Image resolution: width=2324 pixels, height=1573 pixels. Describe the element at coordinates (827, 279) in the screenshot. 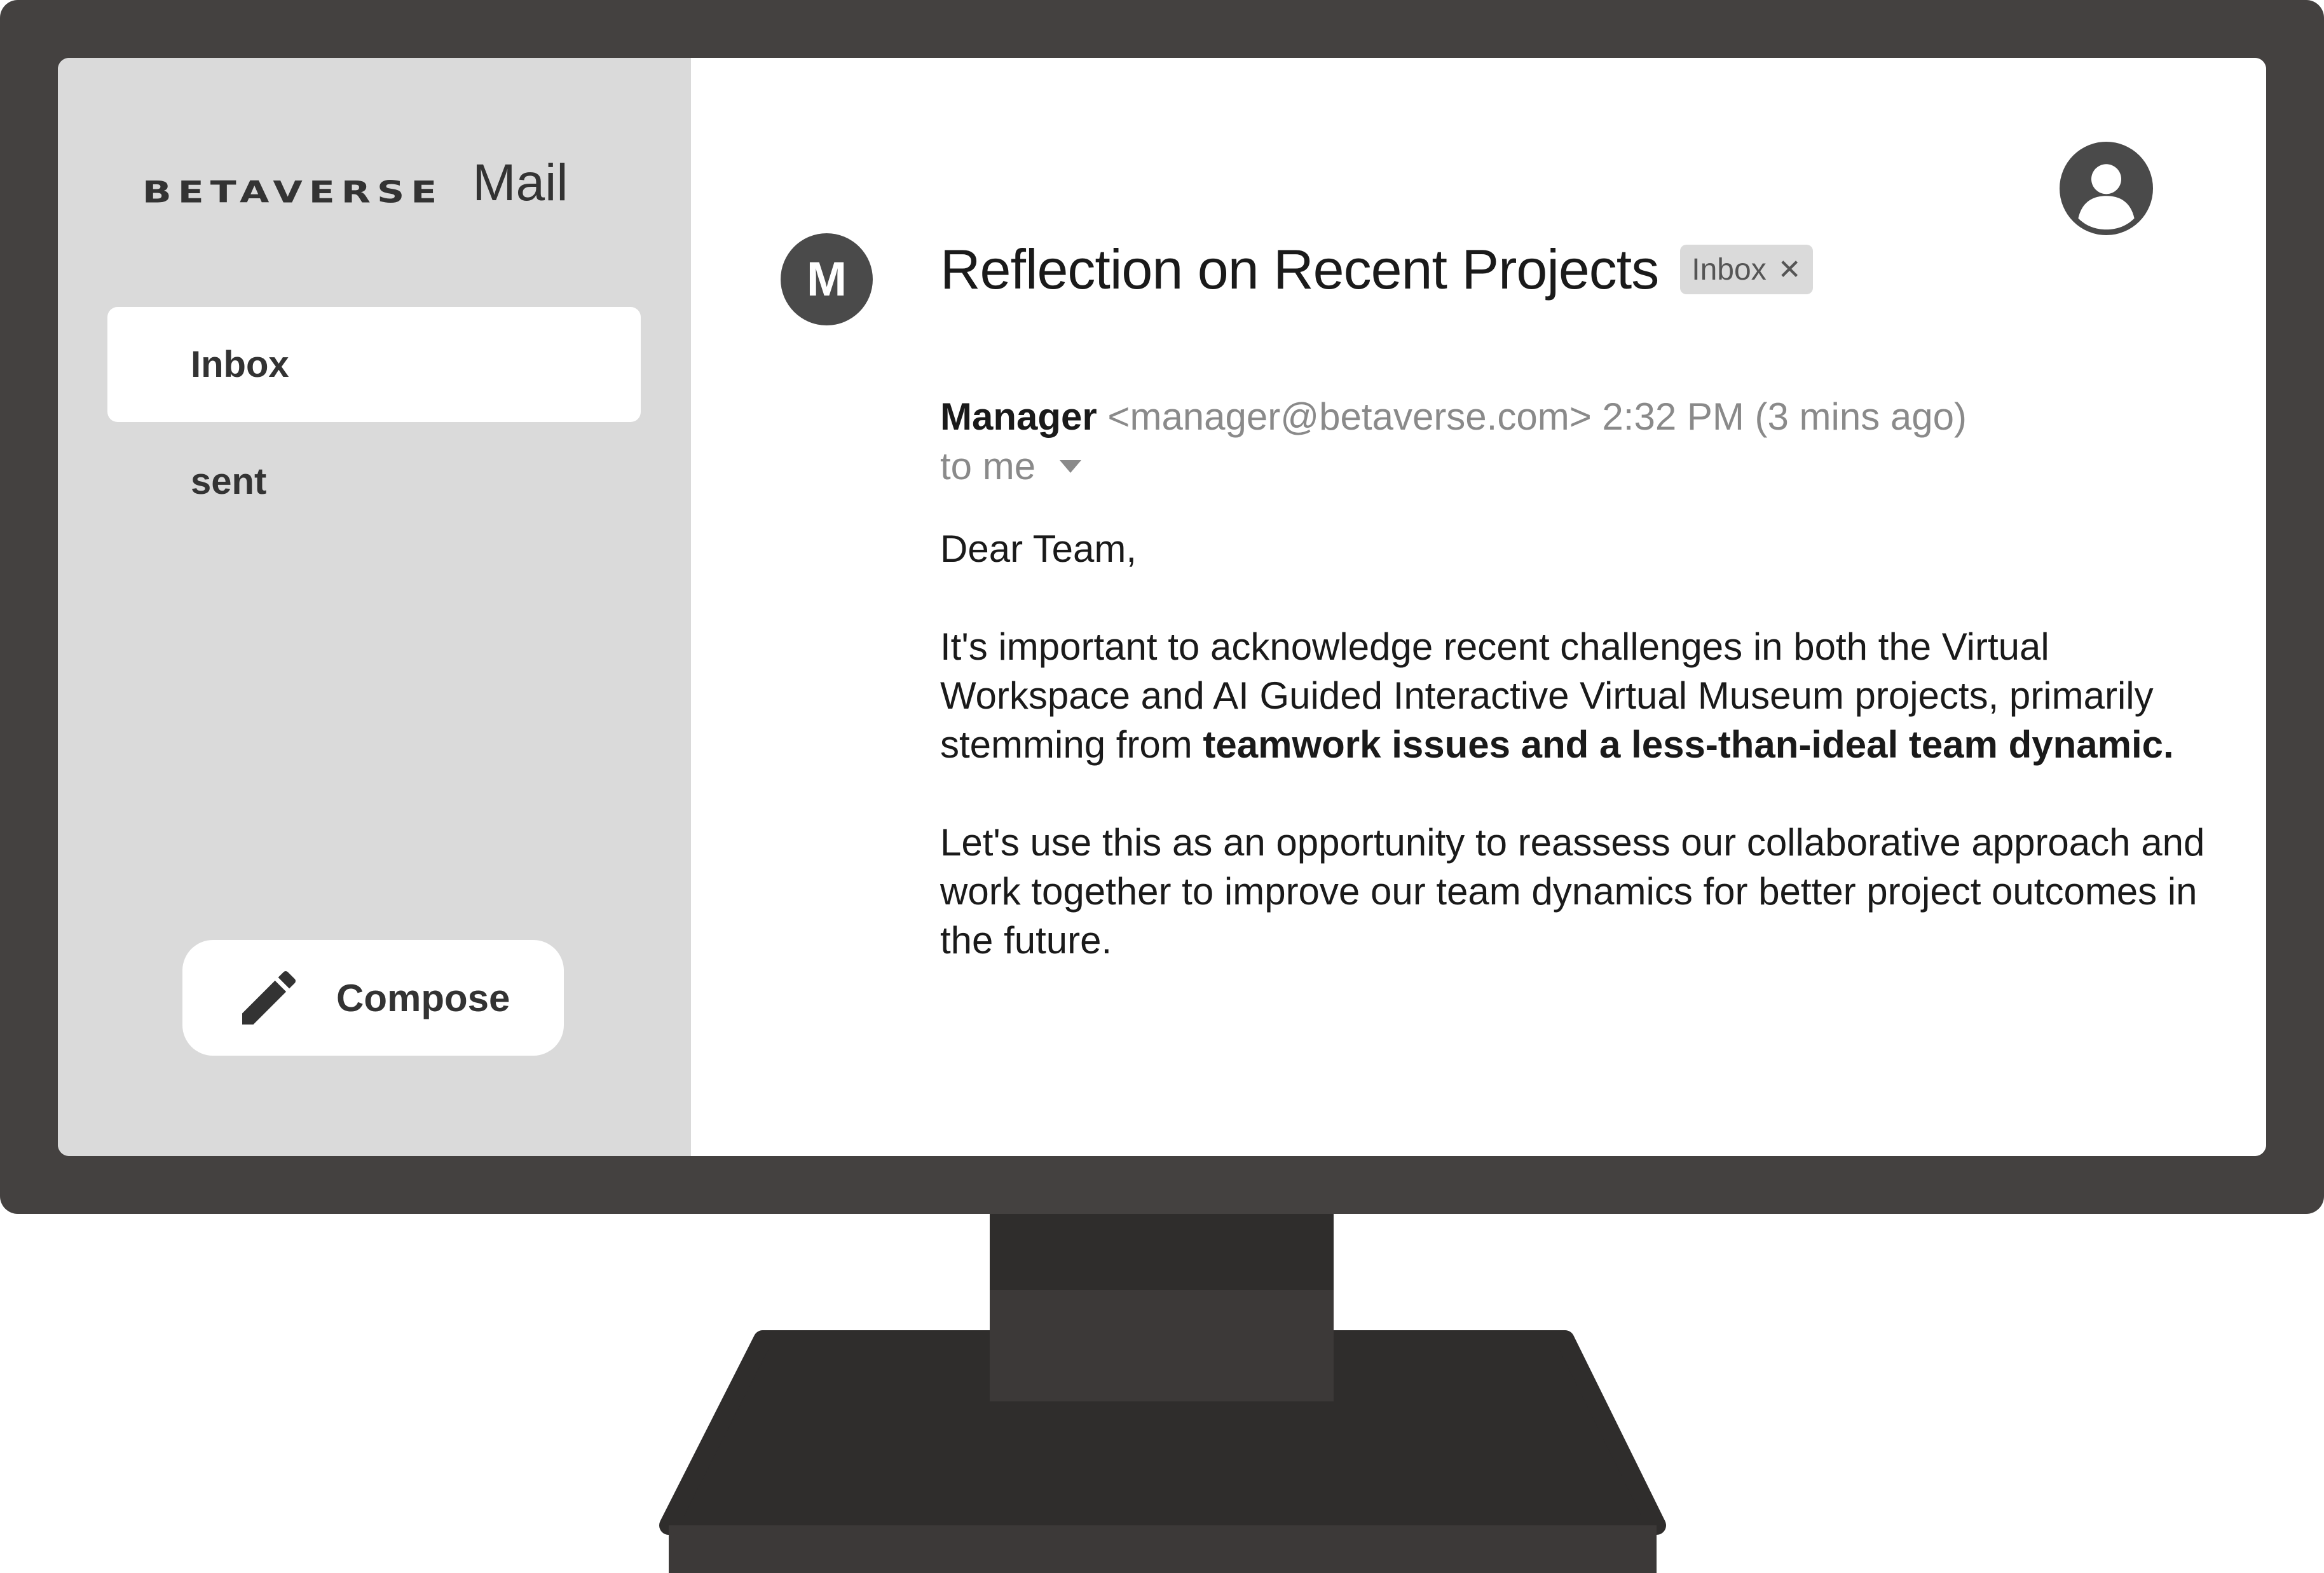

I see `sender-avatar: M` at that location.